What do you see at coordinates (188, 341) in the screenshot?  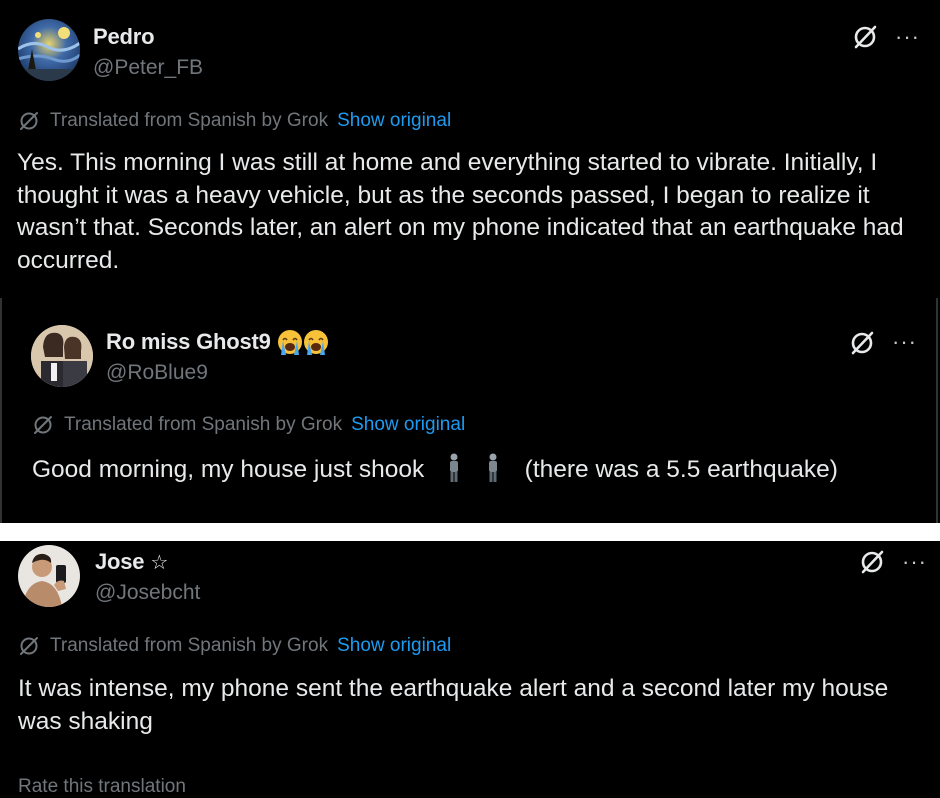 I see `author-name-text: Ro miss Ghost9` at bounding box center [188, 341].